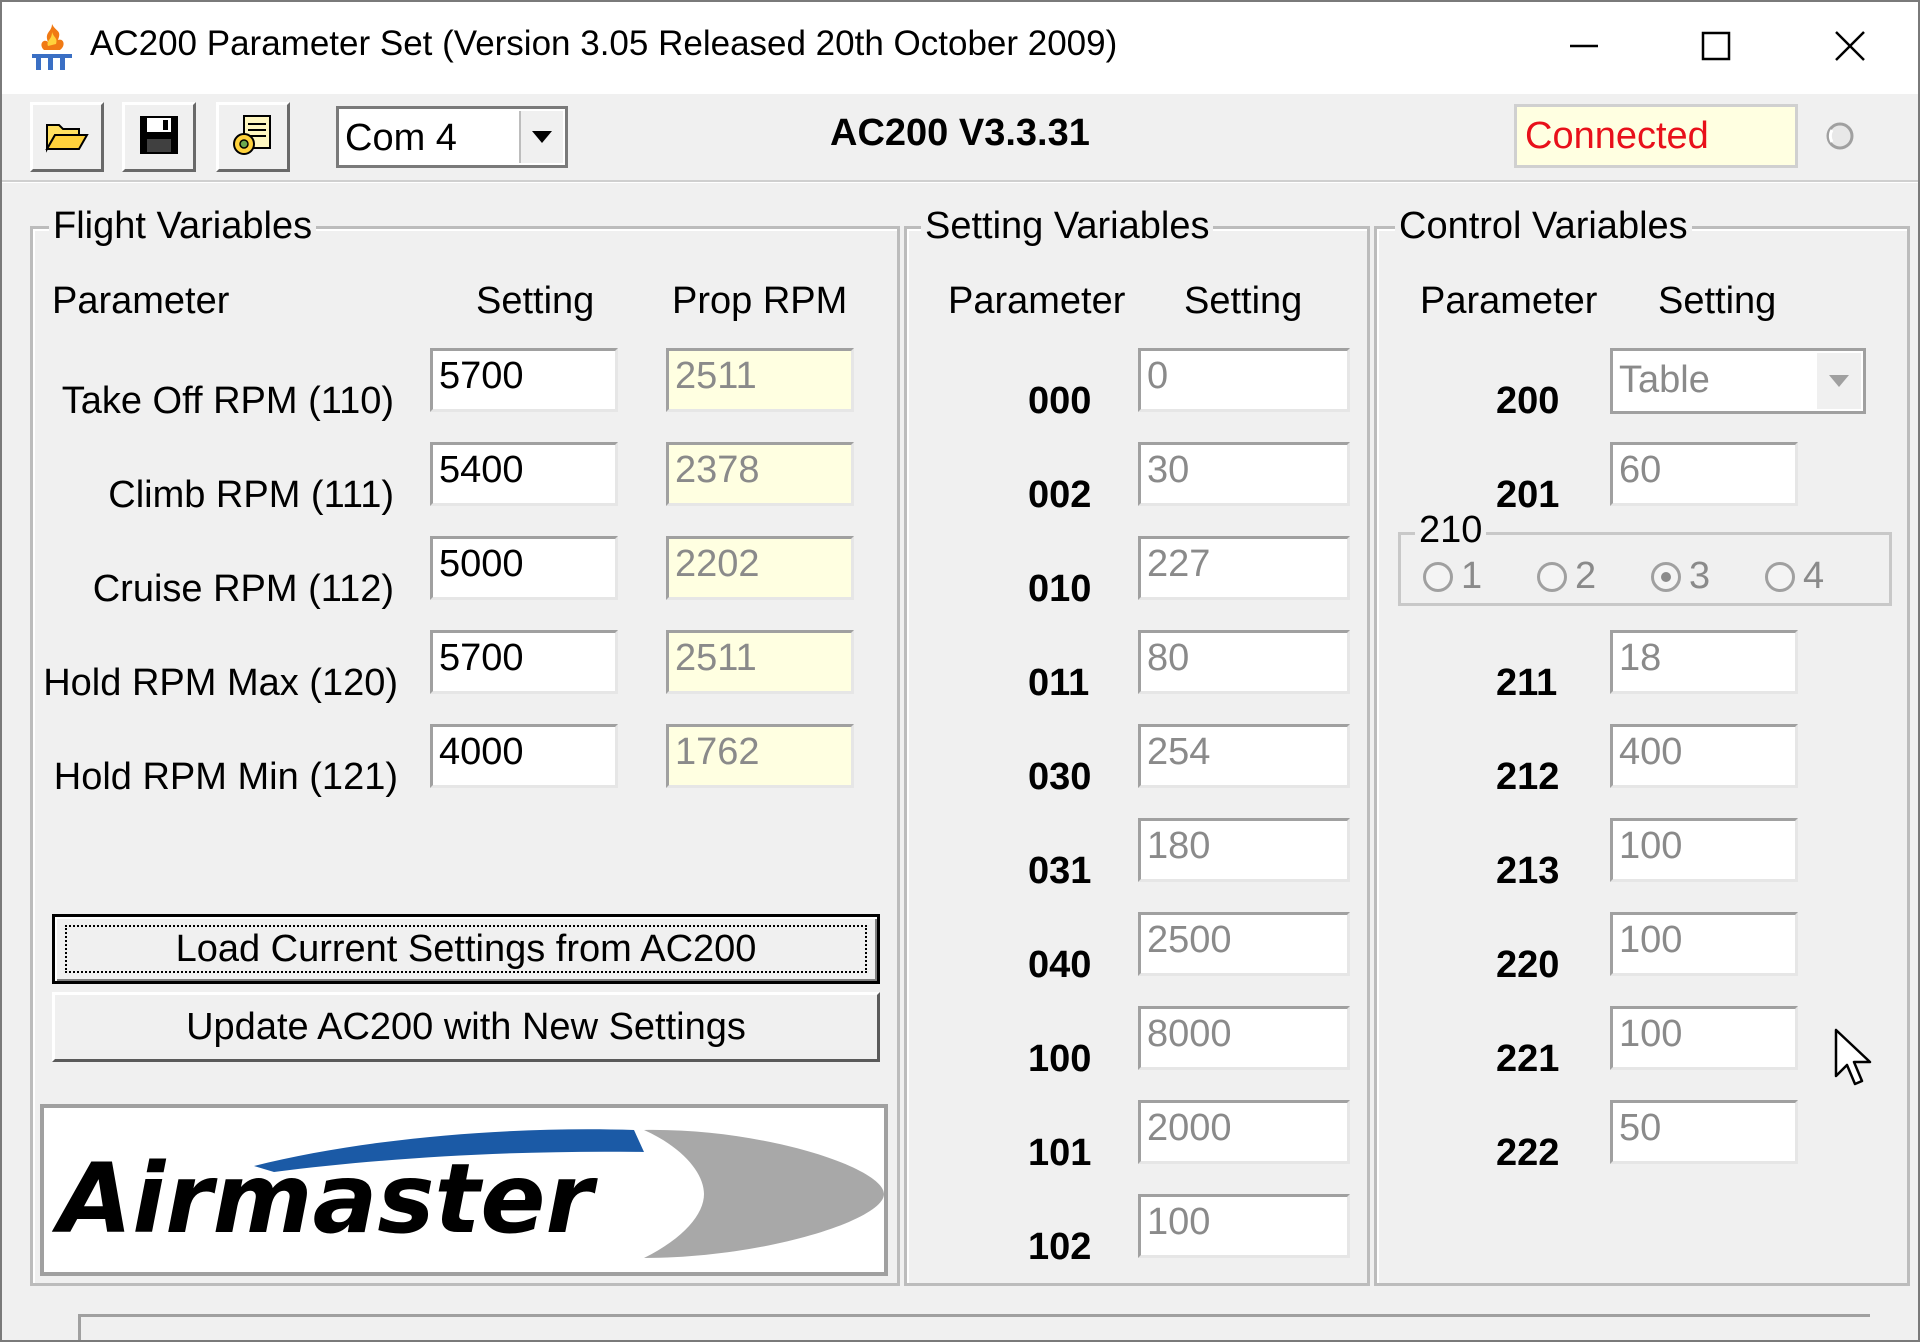  I want to click on radio-option-3: 3, so click(1680, 576).